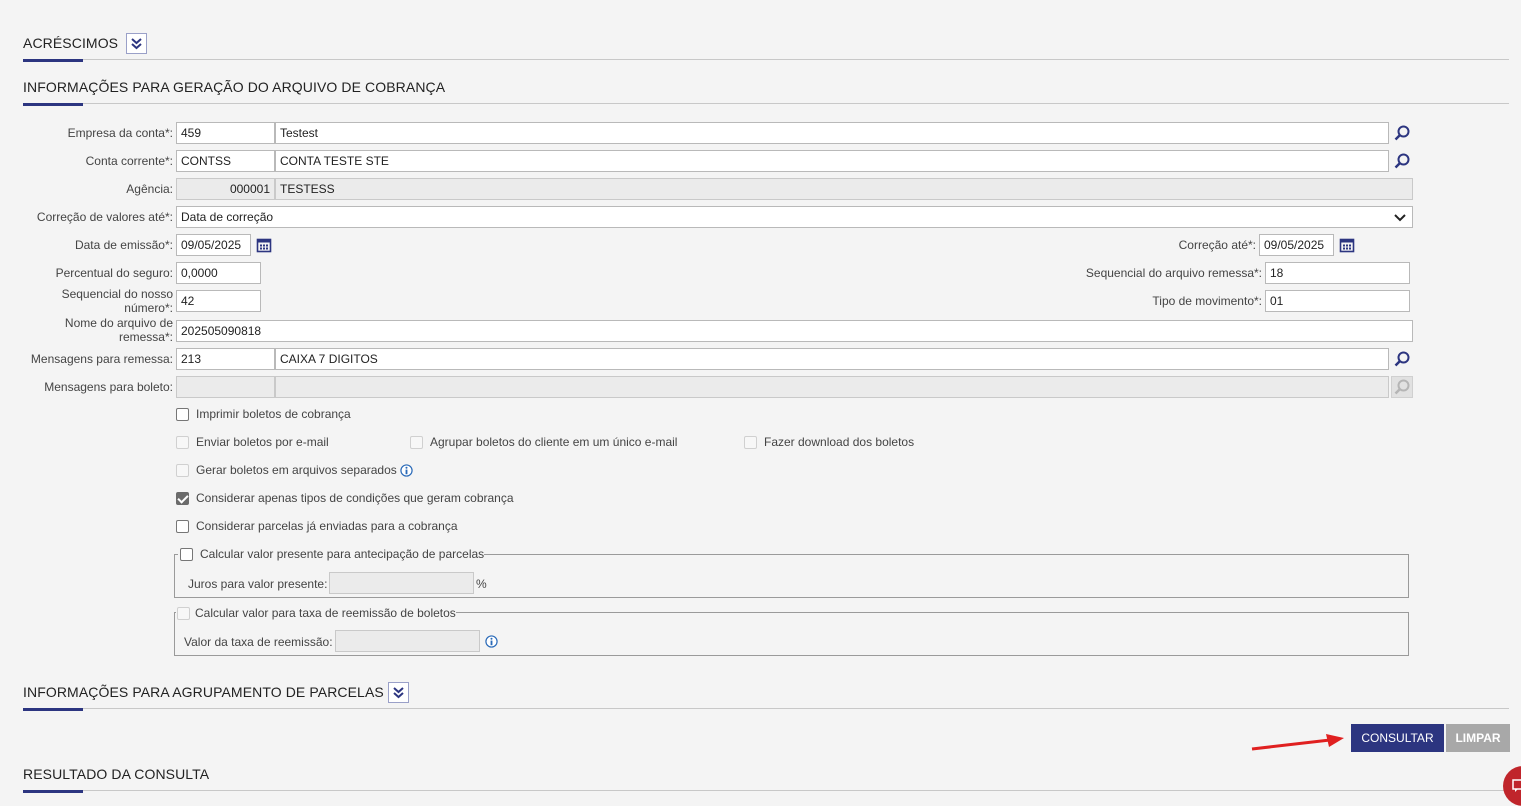 This screenshot has width=1521, height=806. I want to click on data-emissao-calendar-button, so click(264, 245).